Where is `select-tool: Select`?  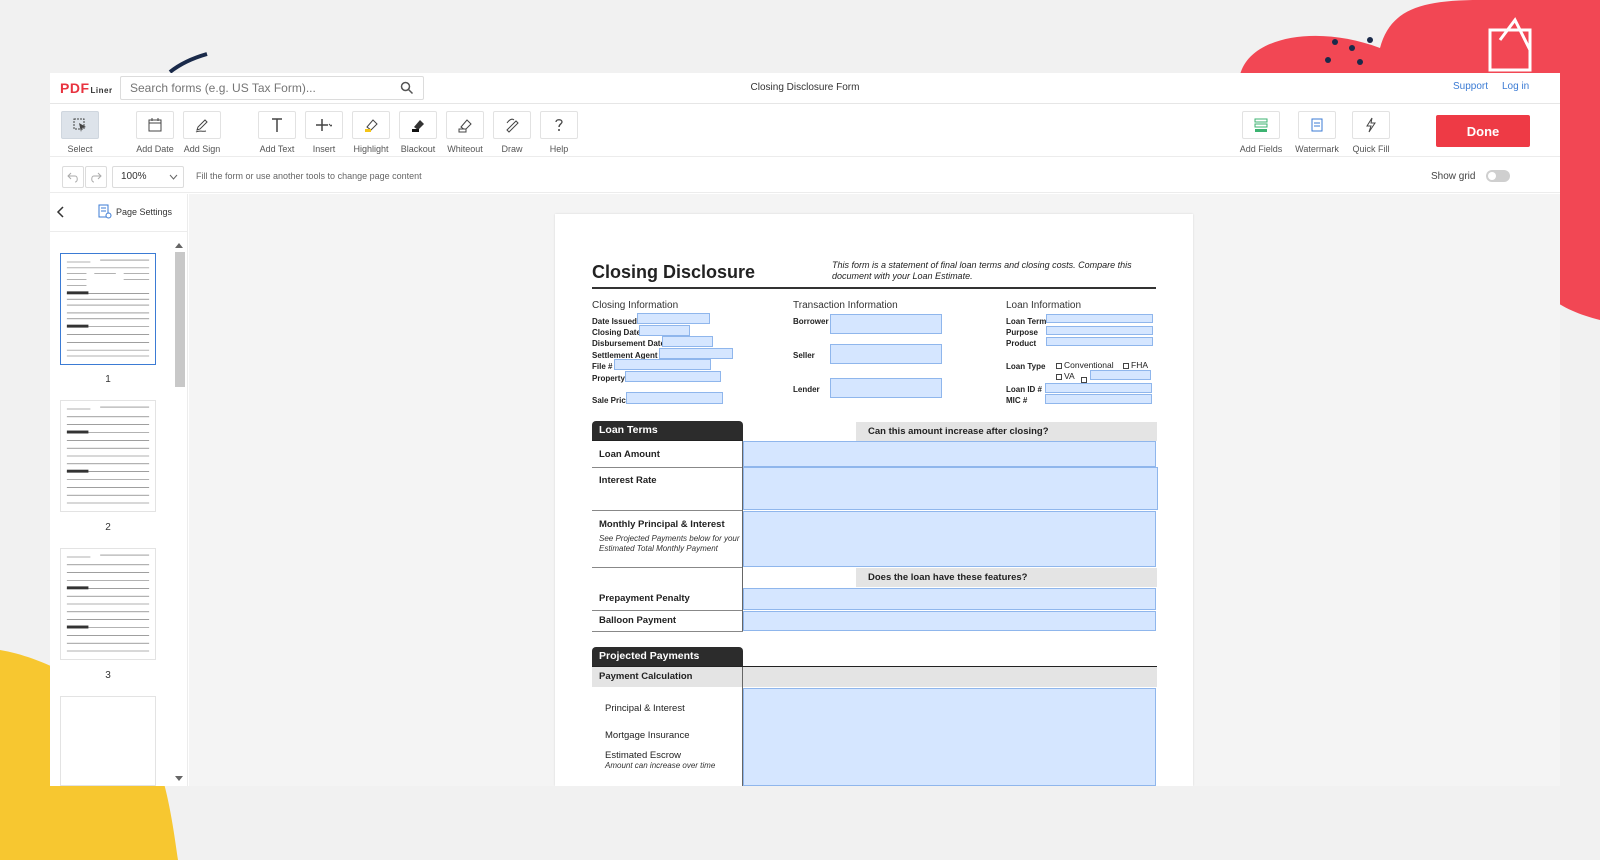 select-tool: Select is located at coordinates (80, 132).